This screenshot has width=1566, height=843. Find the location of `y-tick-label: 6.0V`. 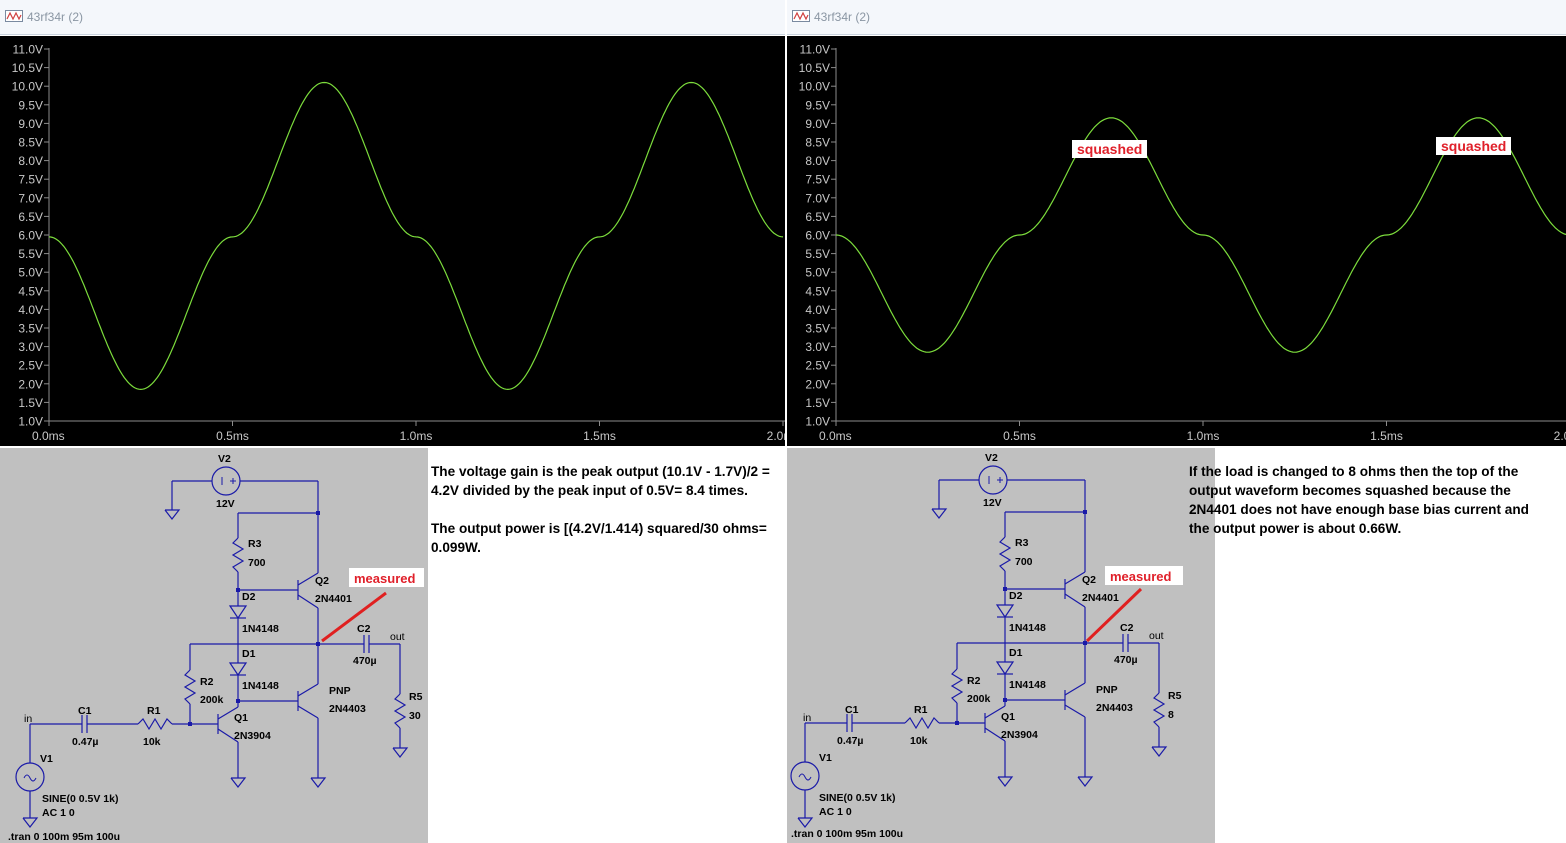

y-tick-label: 6.0V is located at coordinates (817, 236).